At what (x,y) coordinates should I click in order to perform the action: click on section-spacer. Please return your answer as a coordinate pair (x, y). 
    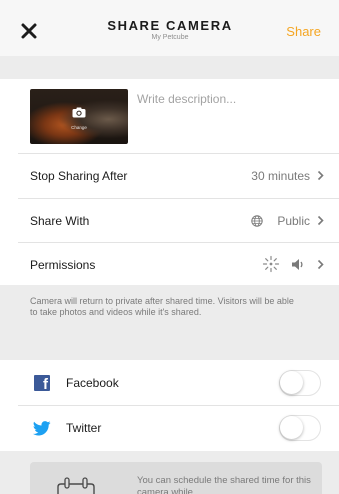
    Looking at the image, I should click on (169, 67).